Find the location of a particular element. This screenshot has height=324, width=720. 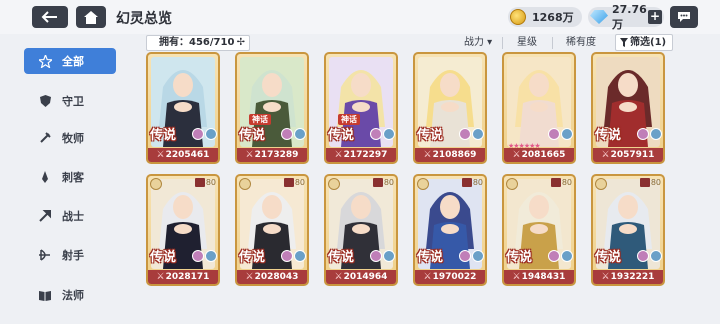

home-icon is located at coordinates (91, 17).